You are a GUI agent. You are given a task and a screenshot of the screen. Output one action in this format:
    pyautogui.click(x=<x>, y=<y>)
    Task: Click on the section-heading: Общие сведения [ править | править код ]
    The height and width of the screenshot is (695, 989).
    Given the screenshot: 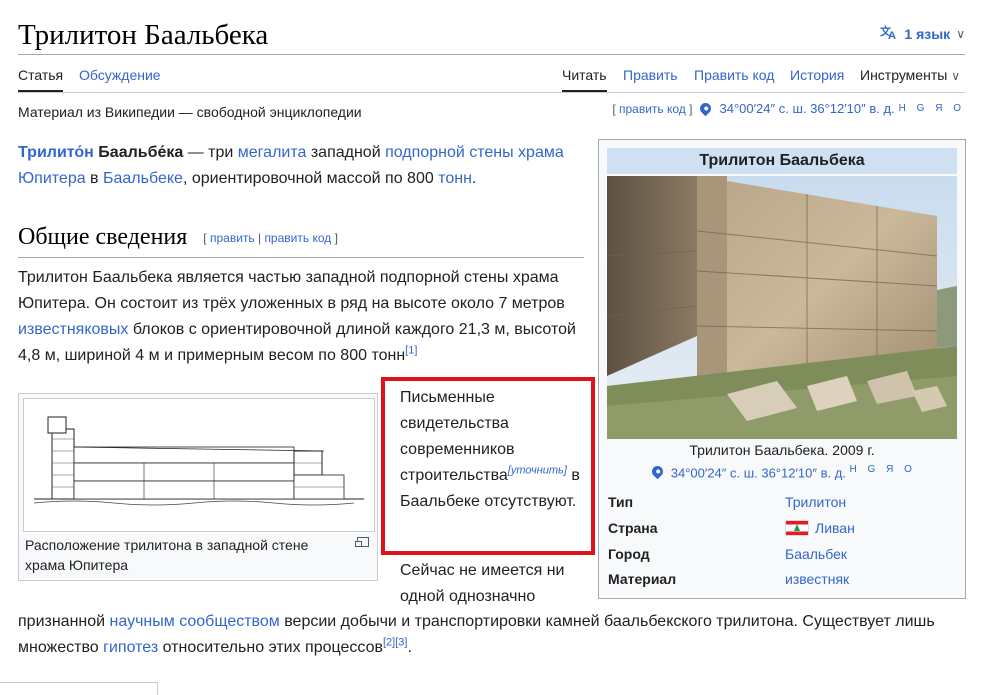 What is the action you would take?
    pyautogui.click(x=301, y=240)
    